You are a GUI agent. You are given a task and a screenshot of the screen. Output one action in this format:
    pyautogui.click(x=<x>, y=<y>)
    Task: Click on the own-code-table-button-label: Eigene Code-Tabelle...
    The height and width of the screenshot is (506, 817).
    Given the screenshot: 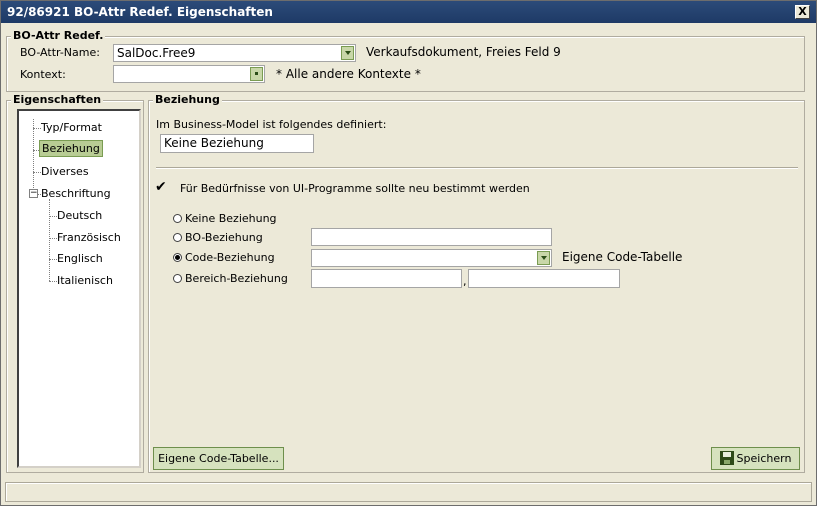 What is the action you would take?
    pyautogui.click(x=218, y=458)
    